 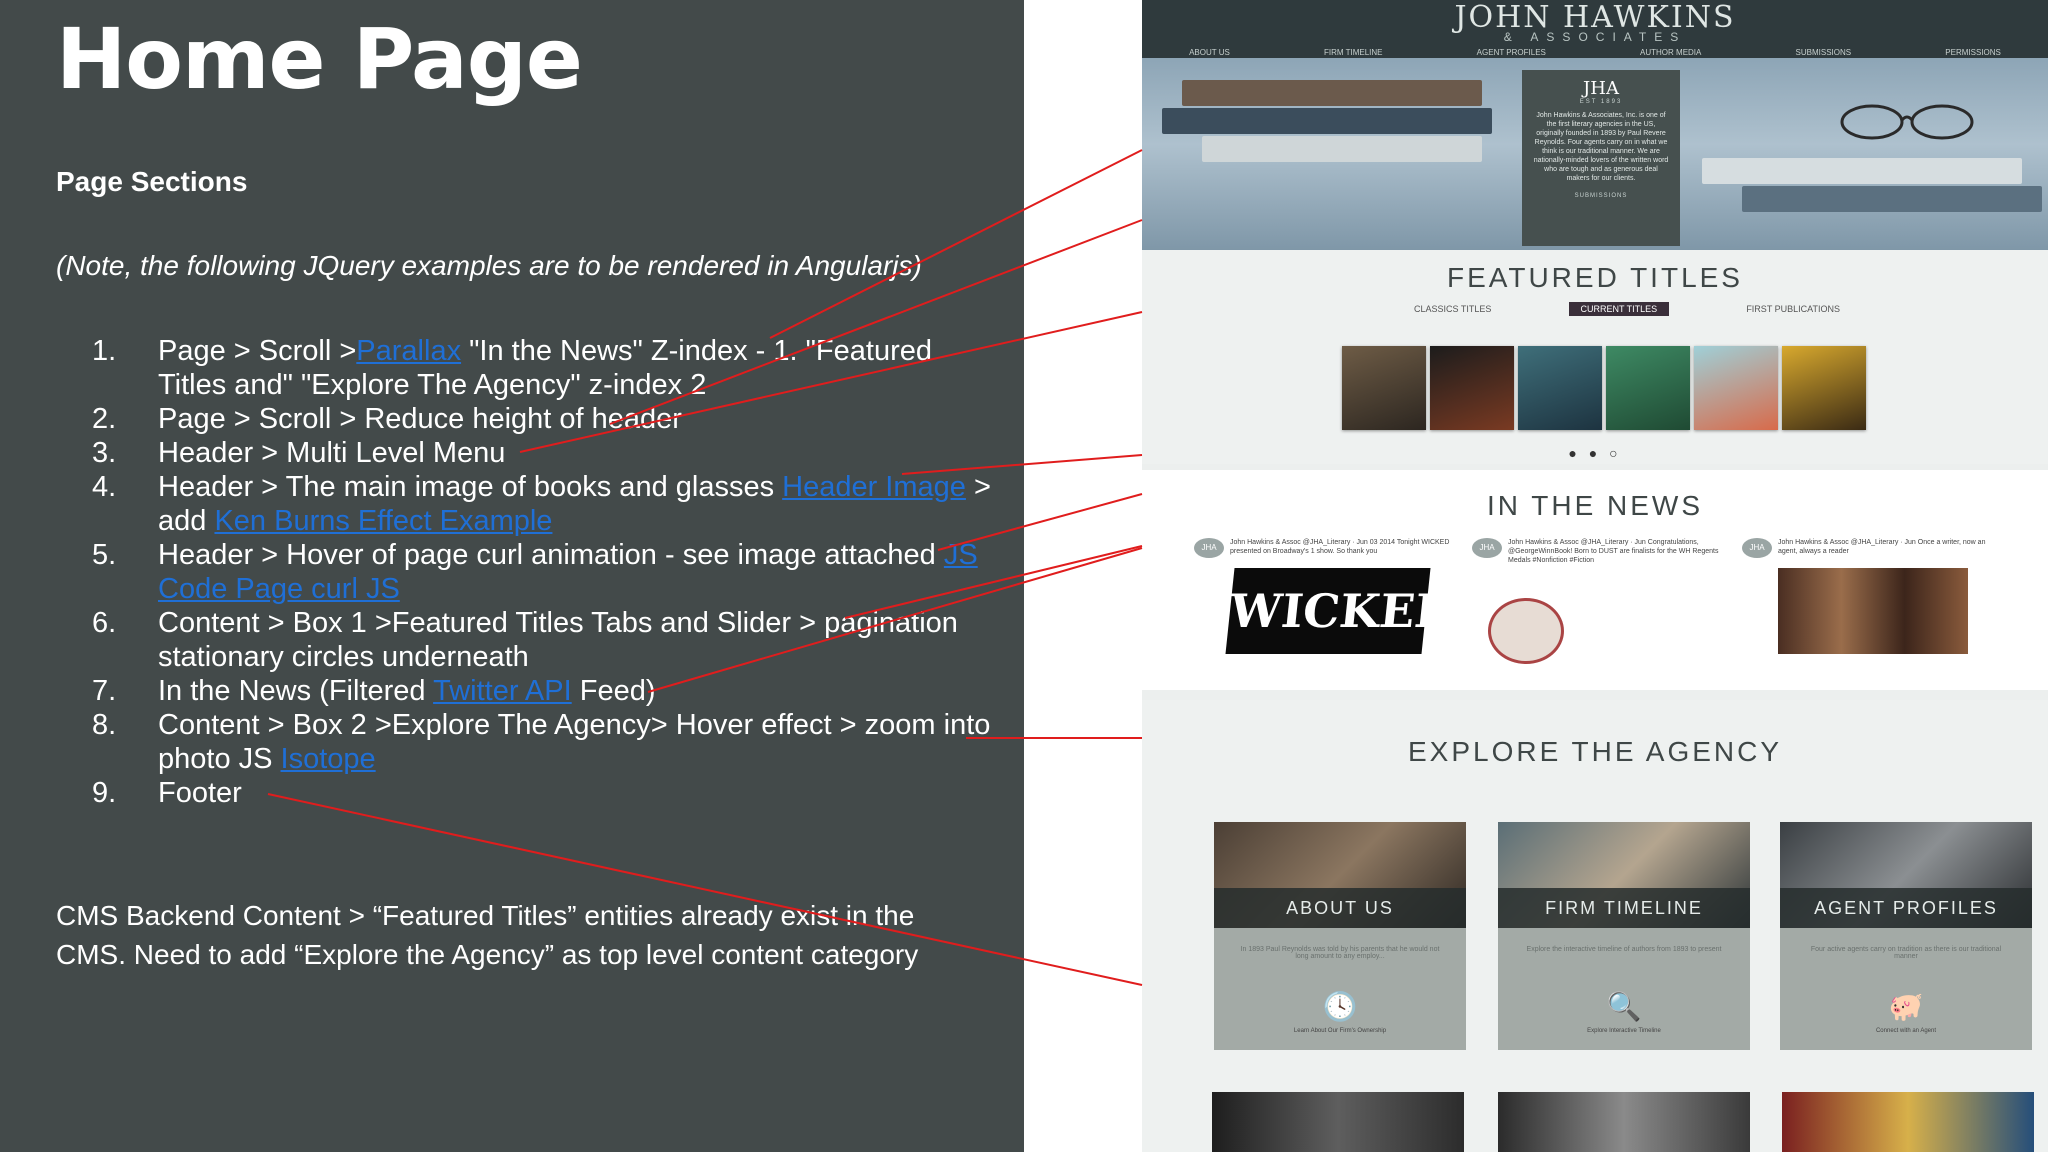 I want to click on item-number: 9., so click(x=104, y=793).